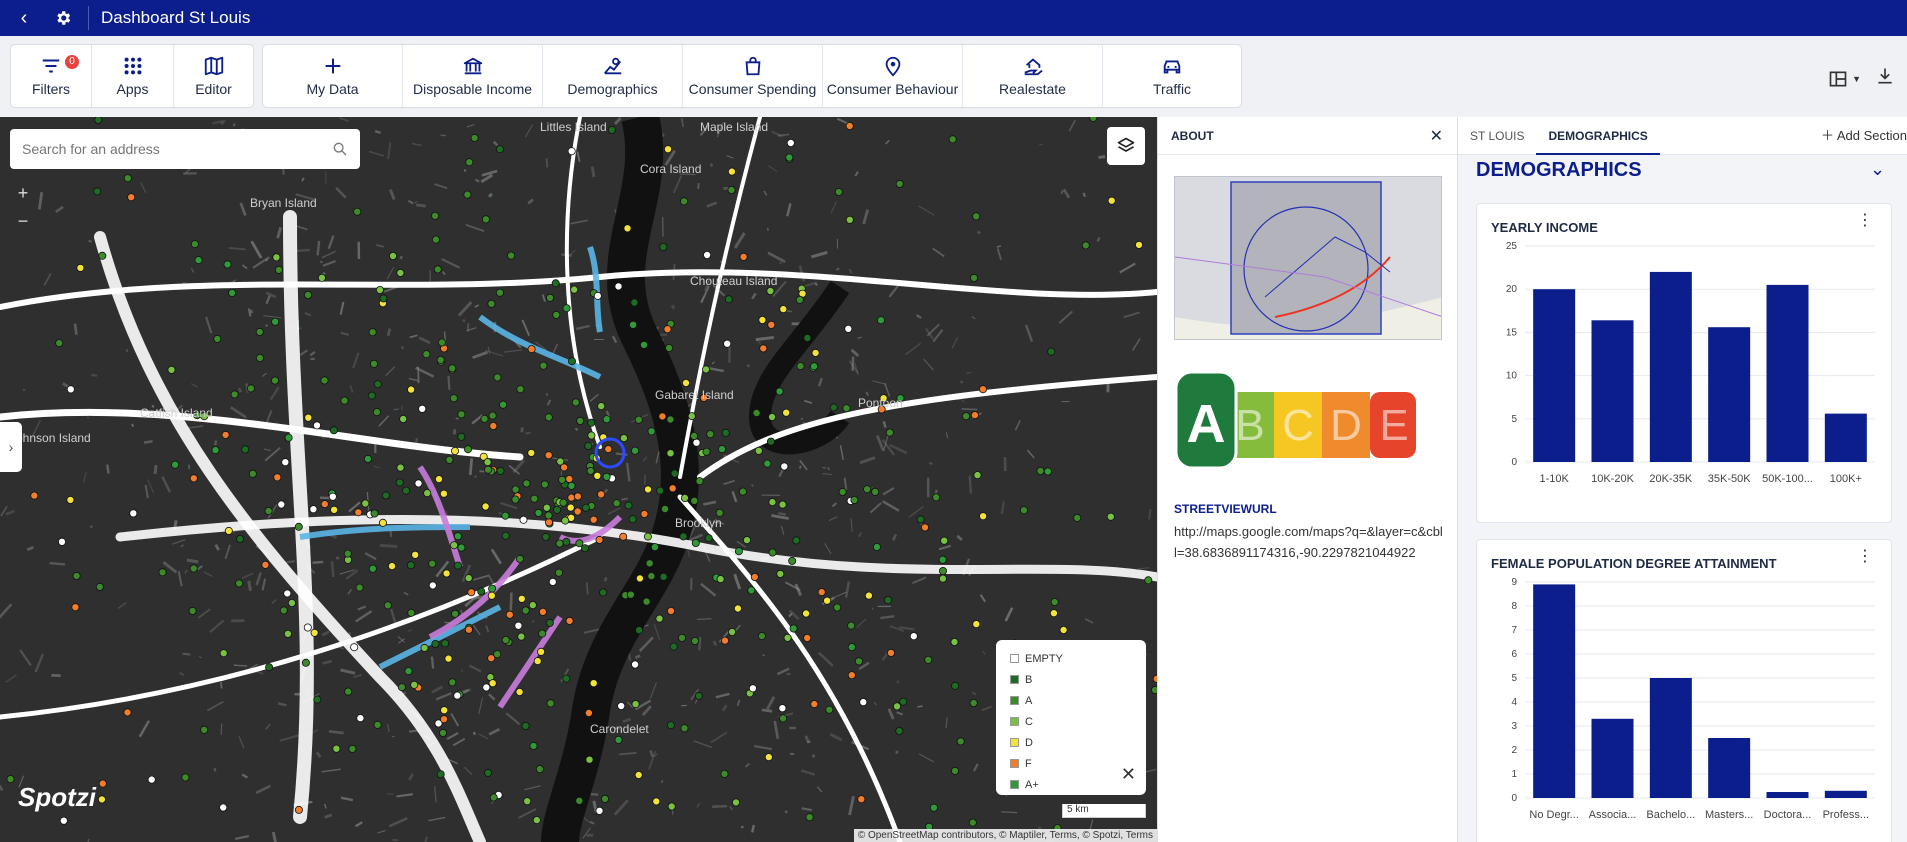 The image size is (1907, 842). What do you see at coordinates (213, 76) in the screenshot?
I see `editor-button: Editor` at bounding box center [213, 76].